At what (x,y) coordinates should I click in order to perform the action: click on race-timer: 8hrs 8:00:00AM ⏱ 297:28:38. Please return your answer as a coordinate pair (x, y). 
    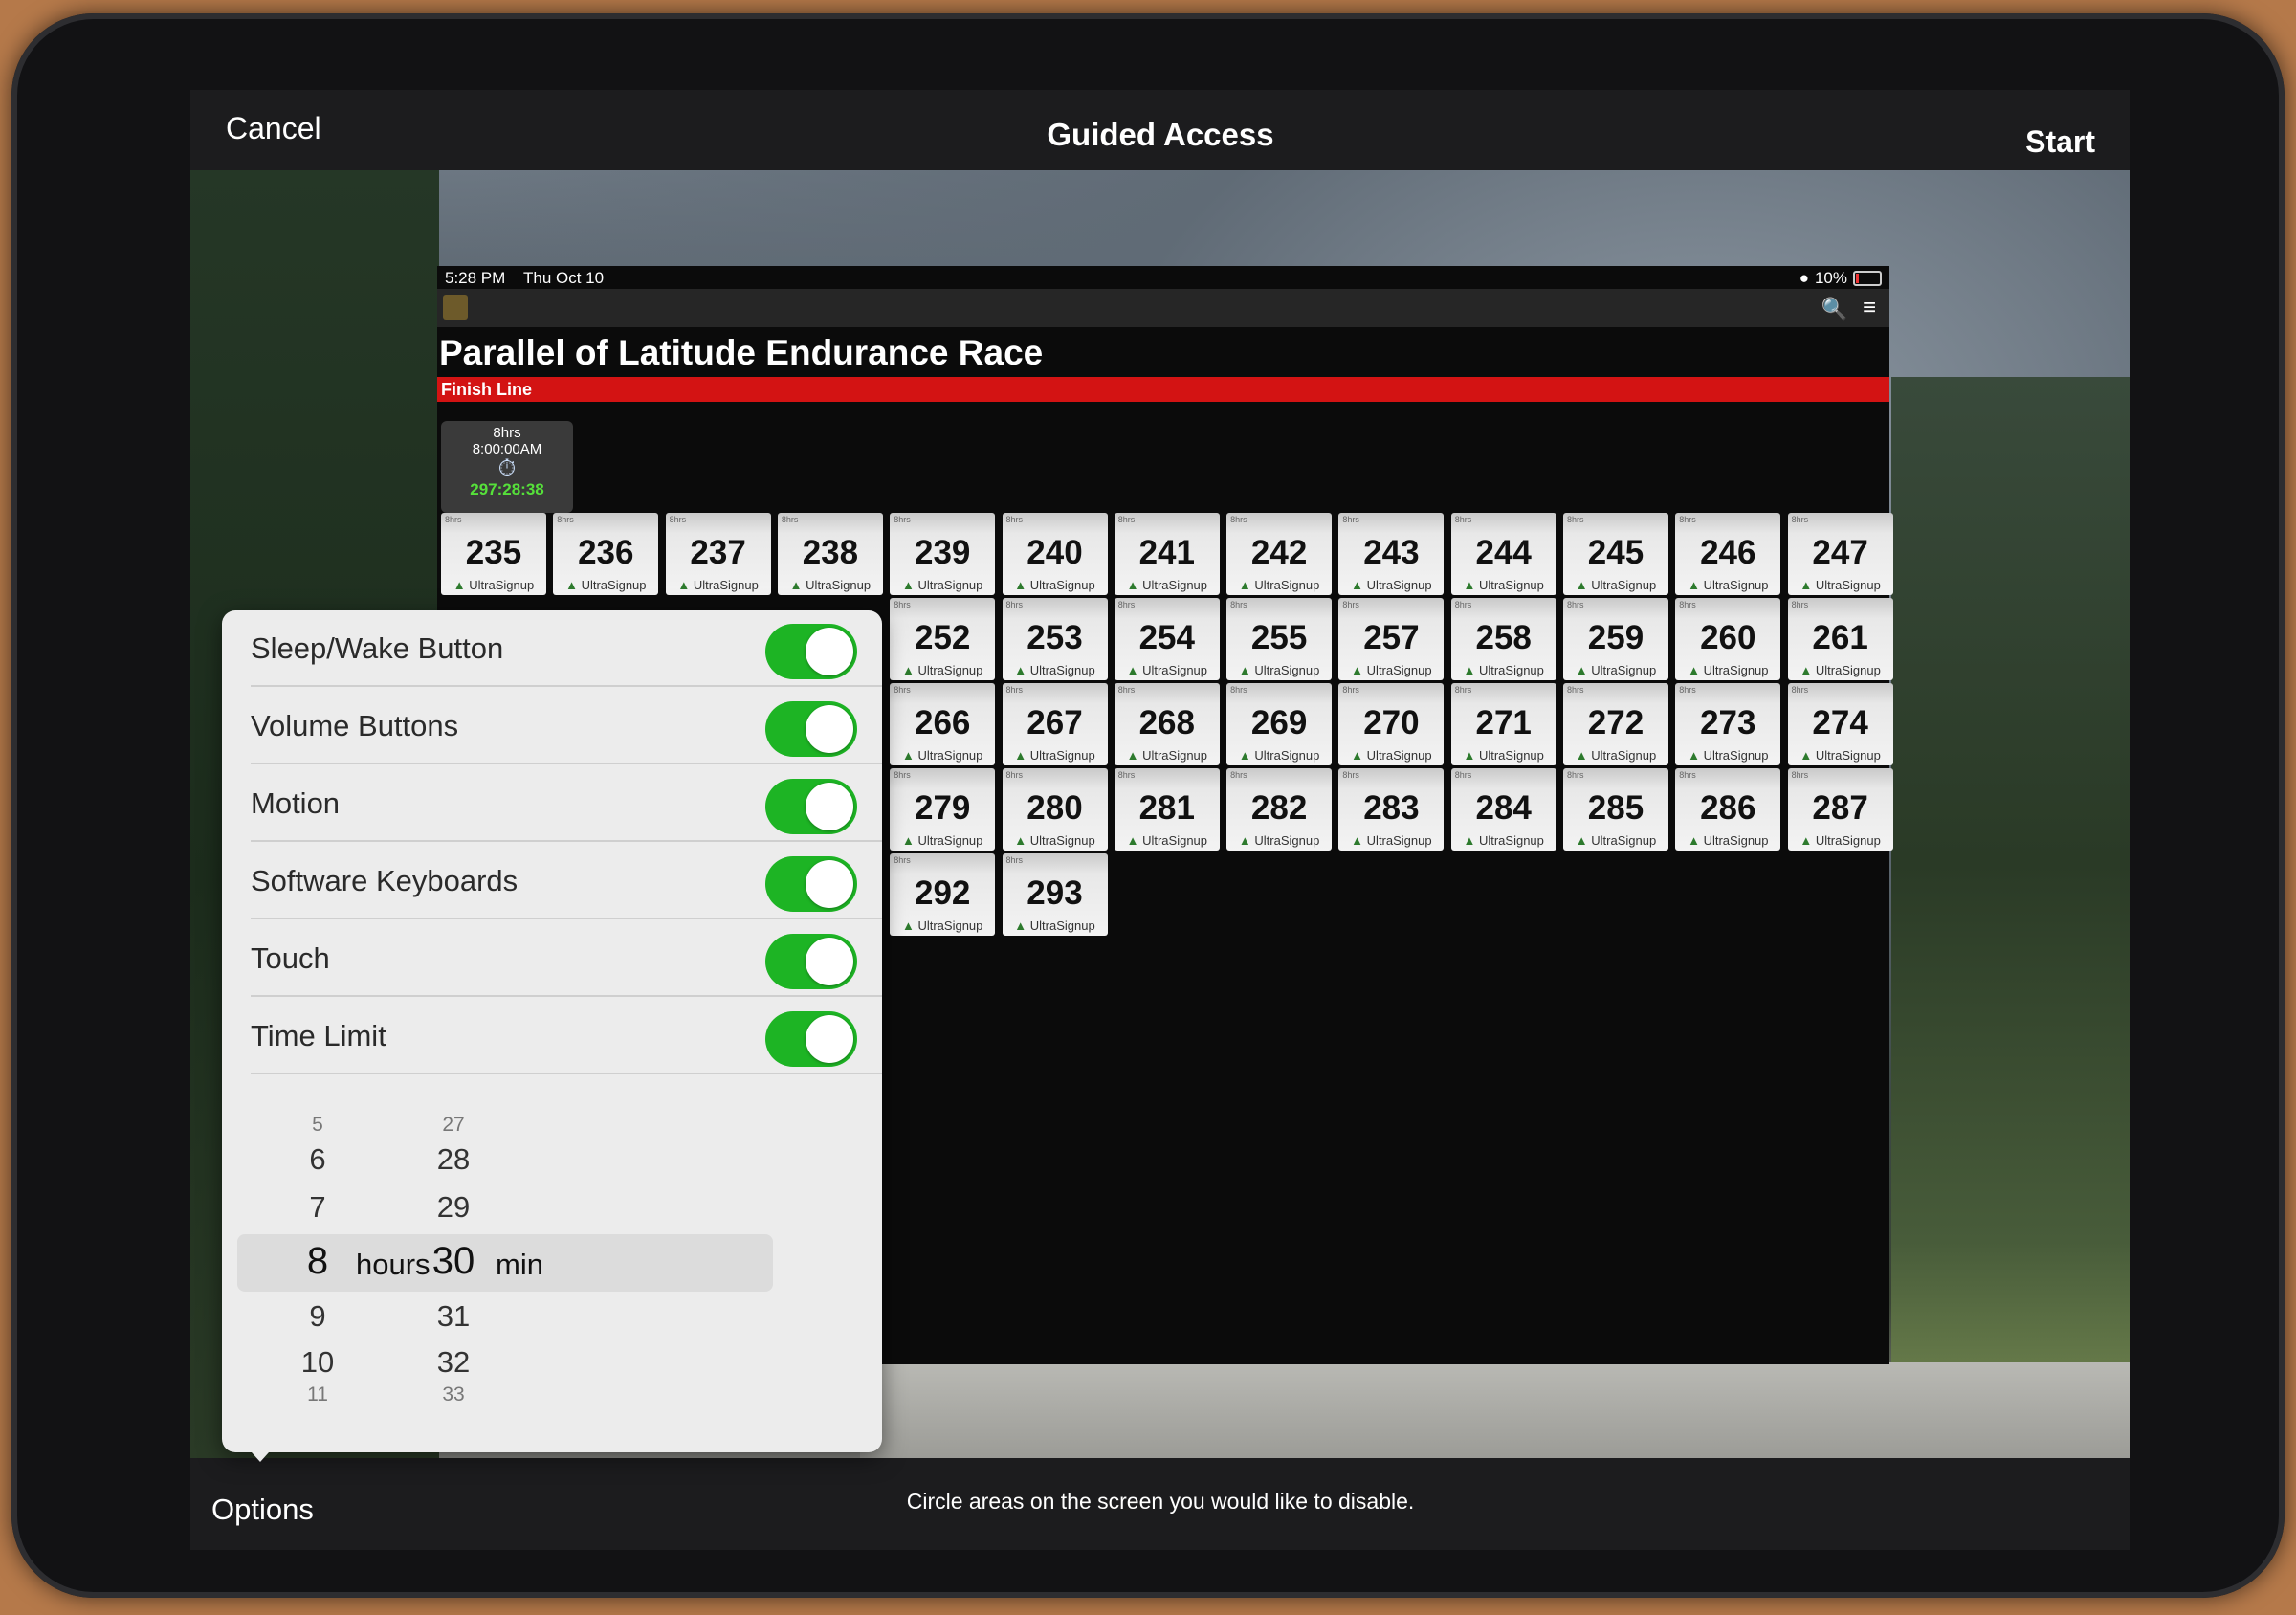
    Looking at the image, I should click on (507, 467).